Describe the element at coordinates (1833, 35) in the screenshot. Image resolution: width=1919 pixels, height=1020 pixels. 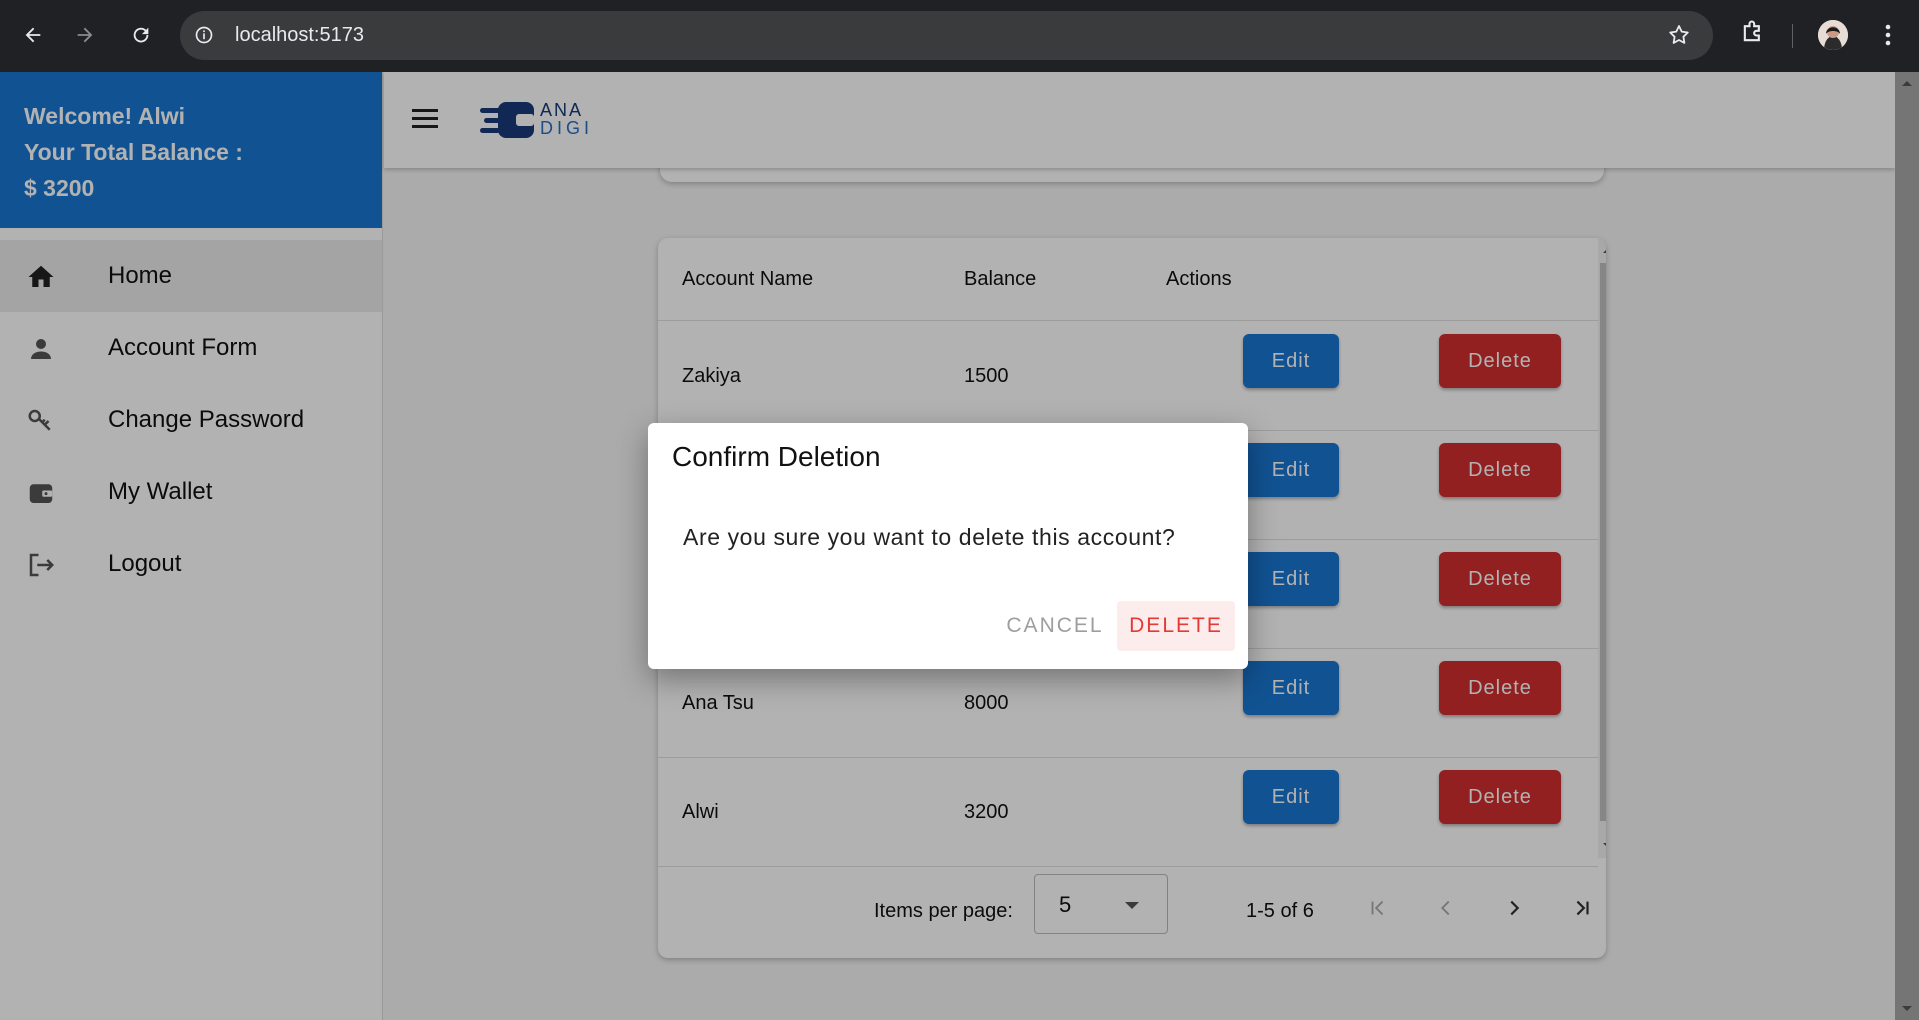
I see `profile-avatar` at that location.